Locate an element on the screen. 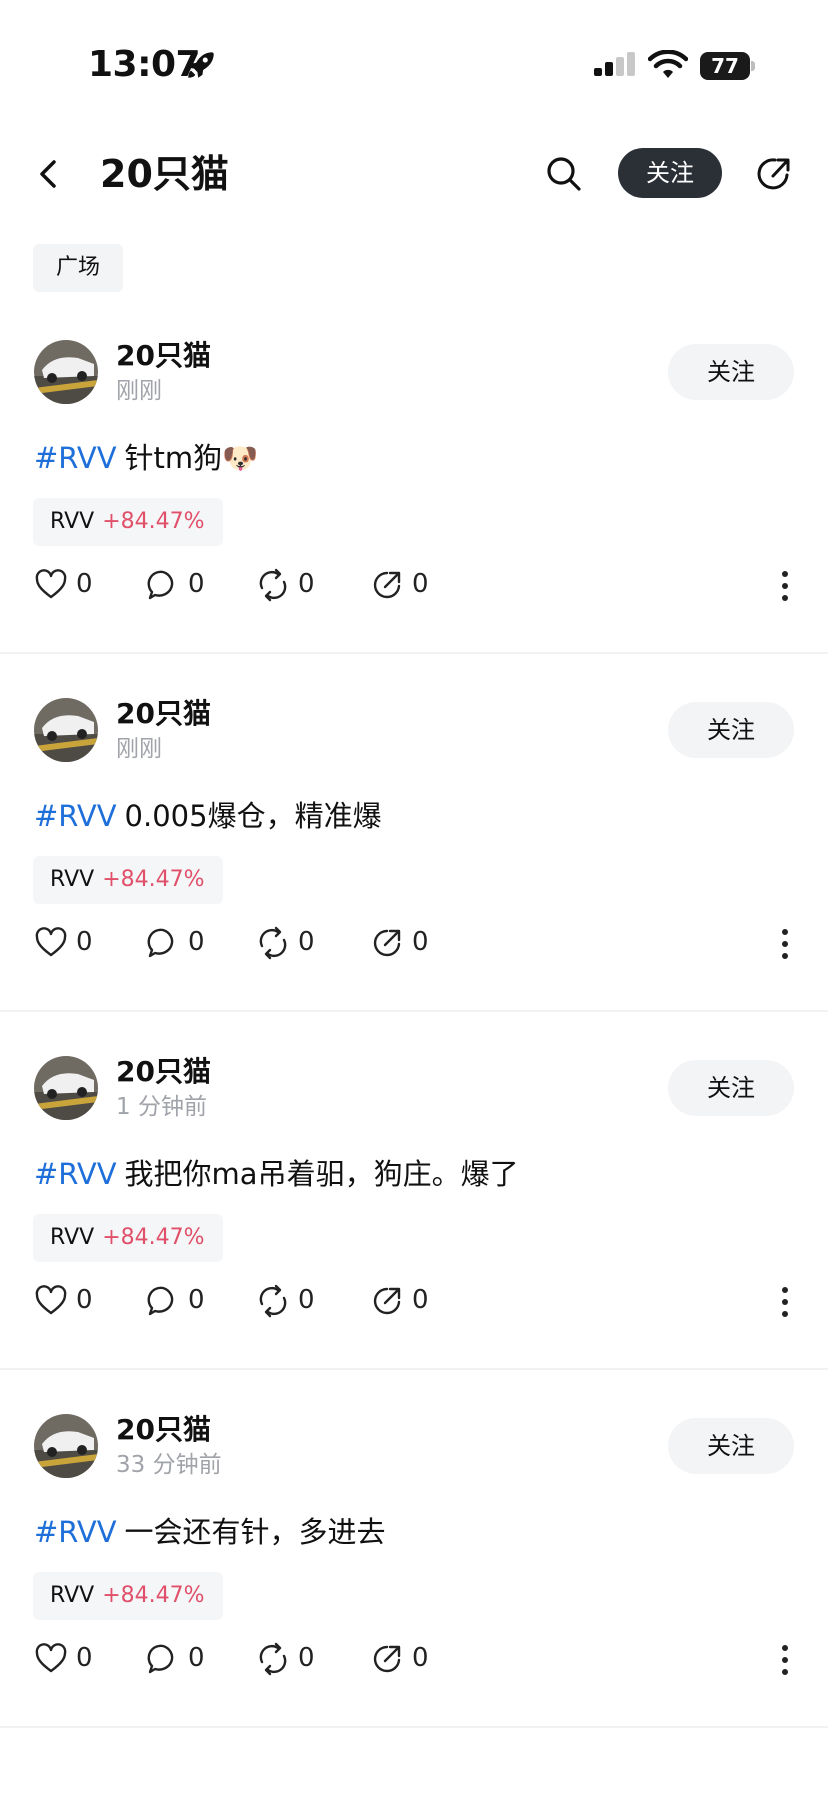 The width and height of the screenshot is (828, 1801). wifi-icon is located at coordinates (668, 64).